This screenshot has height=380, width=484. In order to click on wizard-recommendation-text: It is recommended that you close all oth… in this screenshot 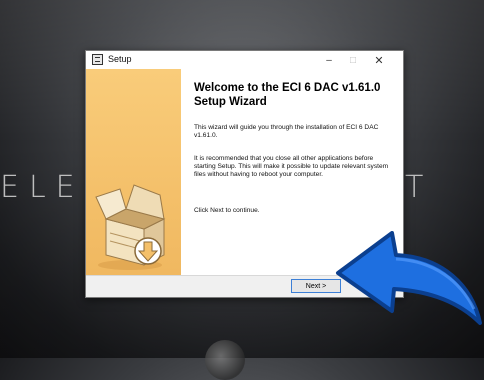, I will do `click(291, 167)`.